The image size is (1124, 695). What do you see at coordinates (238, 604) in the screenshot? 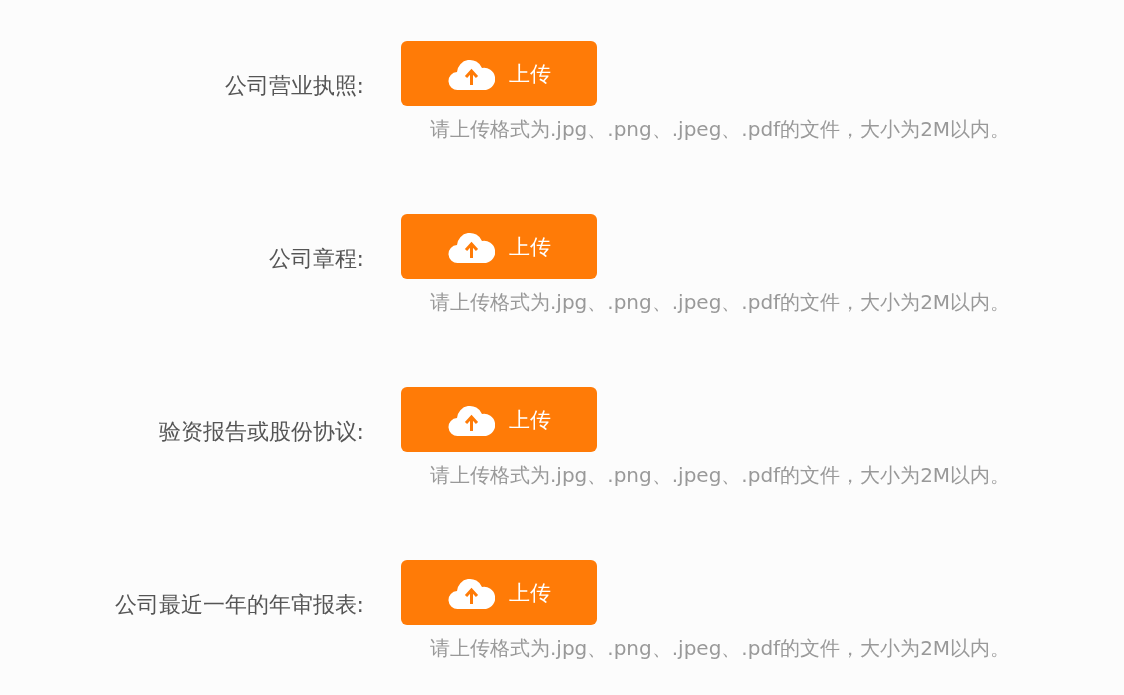
I see `field-label: 公司最近一年的年审报表:` at bounding box center [238, 604].